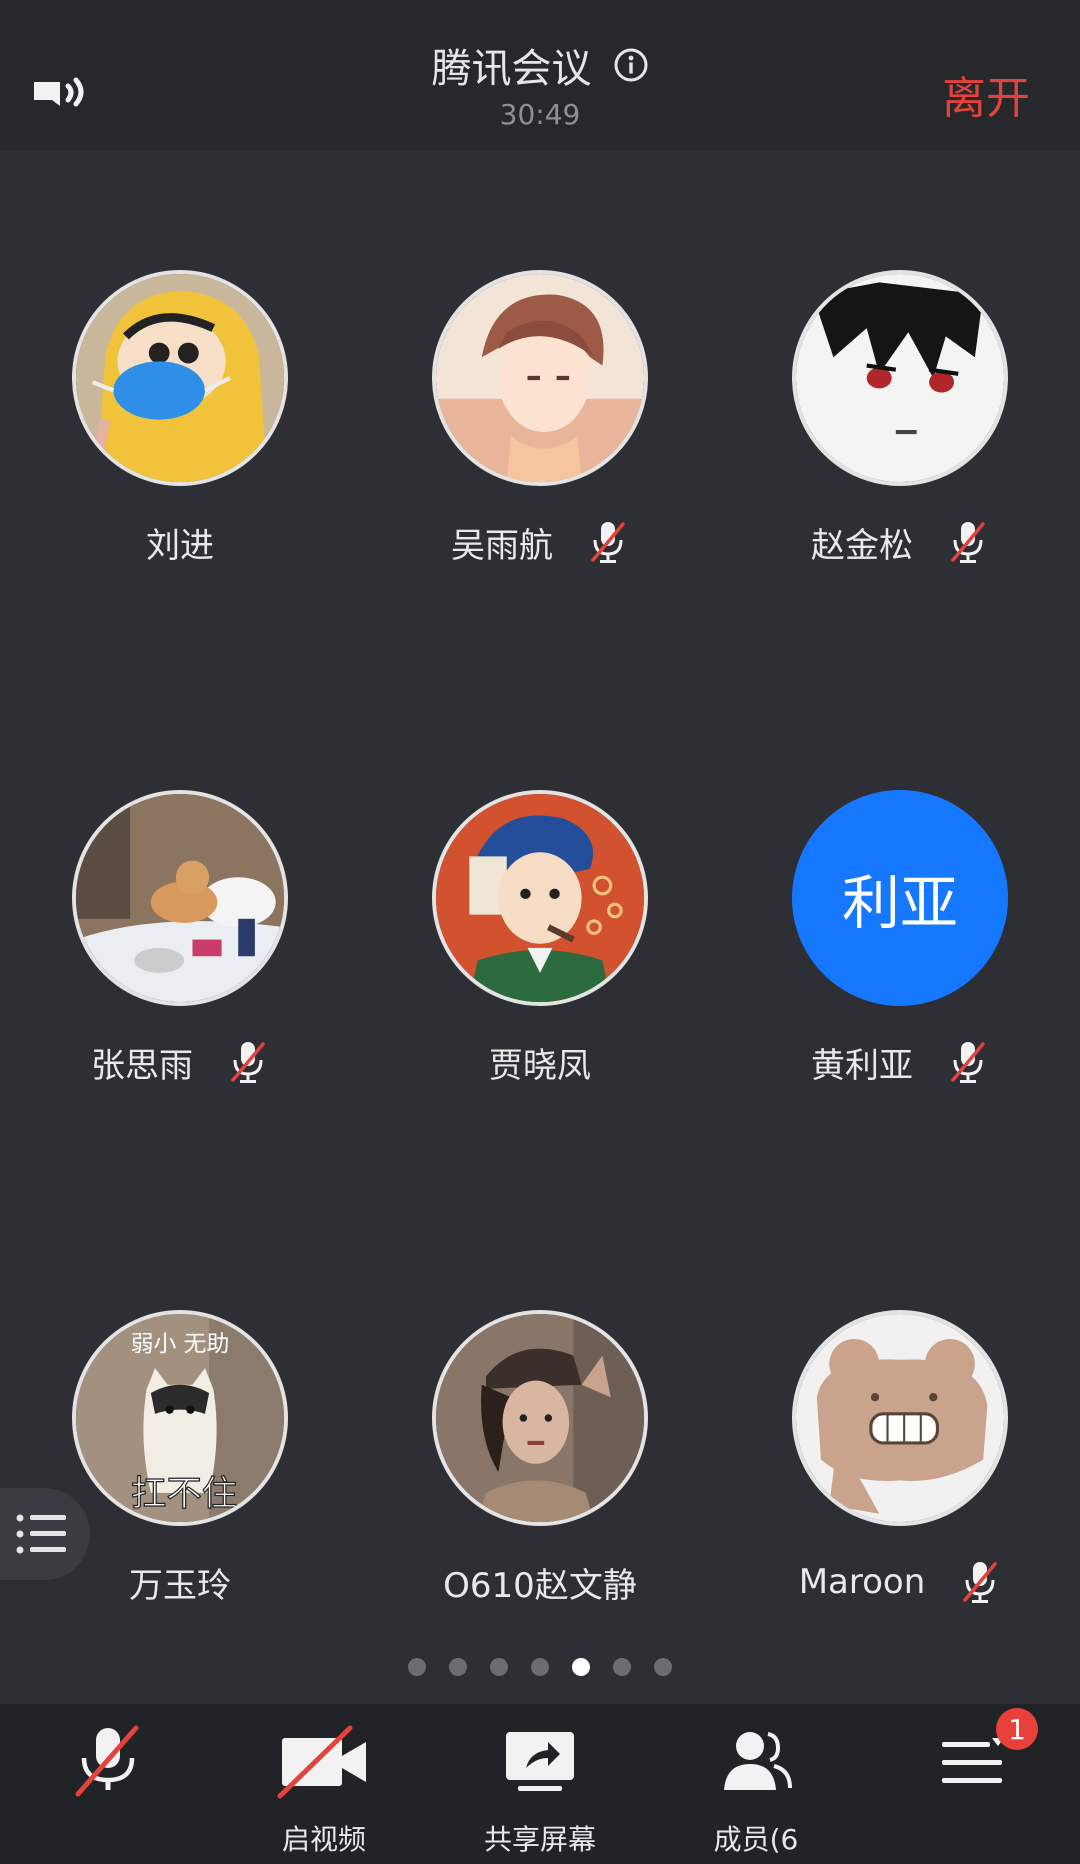 Image resolution: width=1080 pixels, height=1864 pixels. I want to click on top-bar: 腾讯会议 30:49 离开, so click(540, 75).